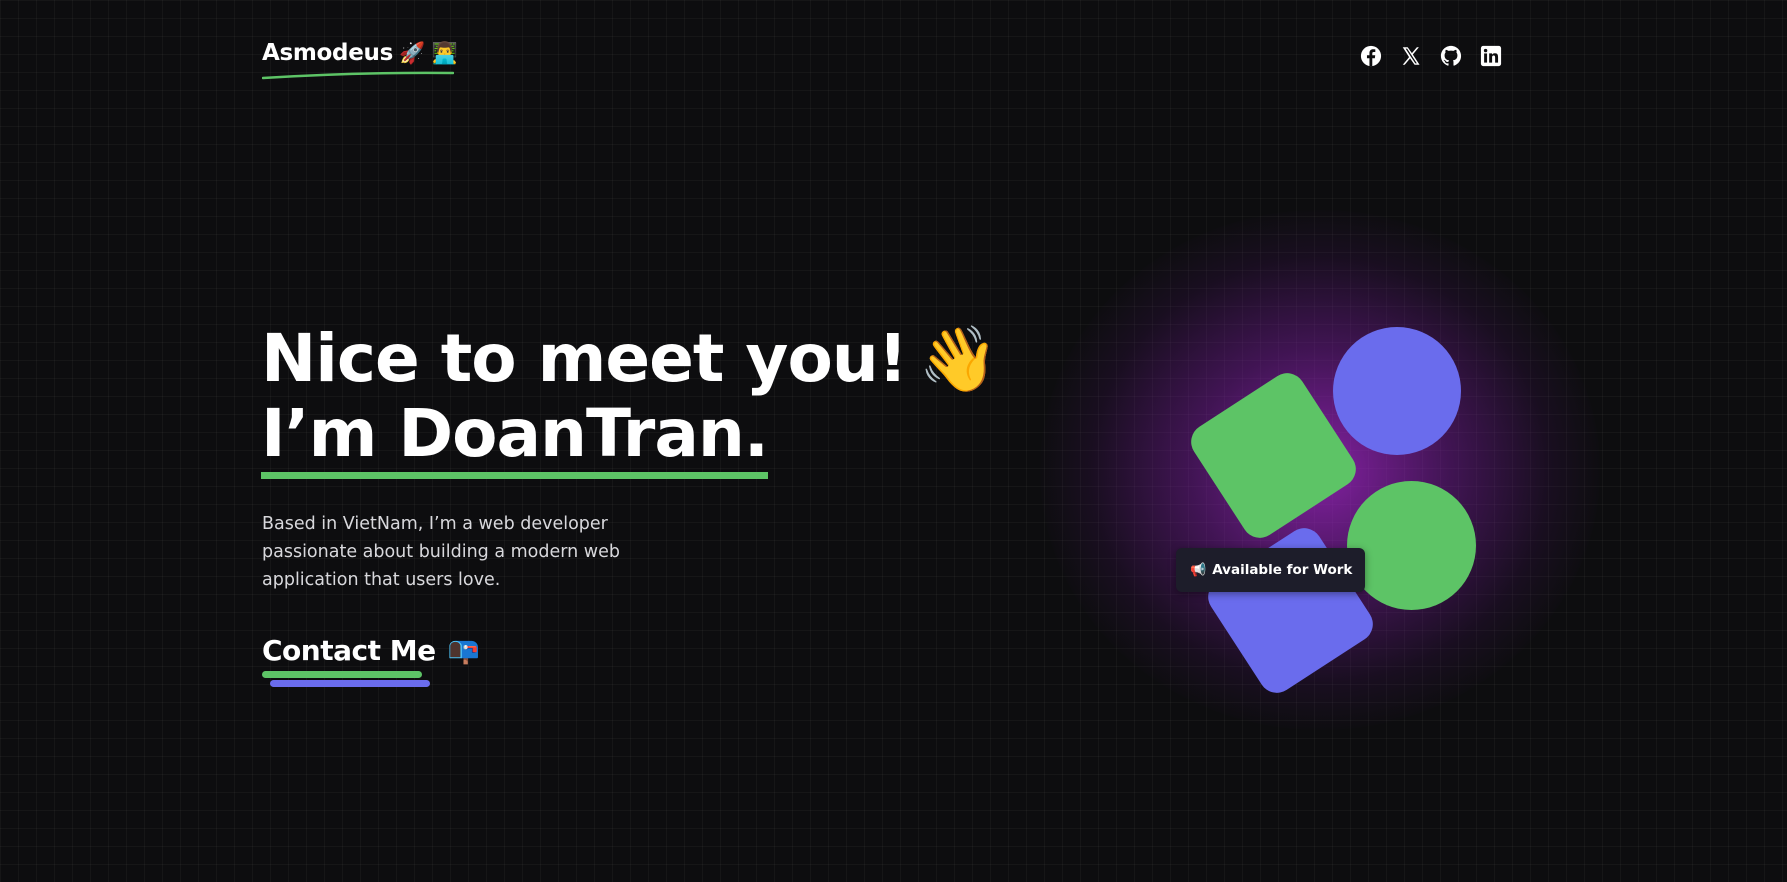 This screenshot has height=882, width=1787. Describe the element at coordinates (350, 683) in the screenshot. I see `contact-underline-purple` at that location.